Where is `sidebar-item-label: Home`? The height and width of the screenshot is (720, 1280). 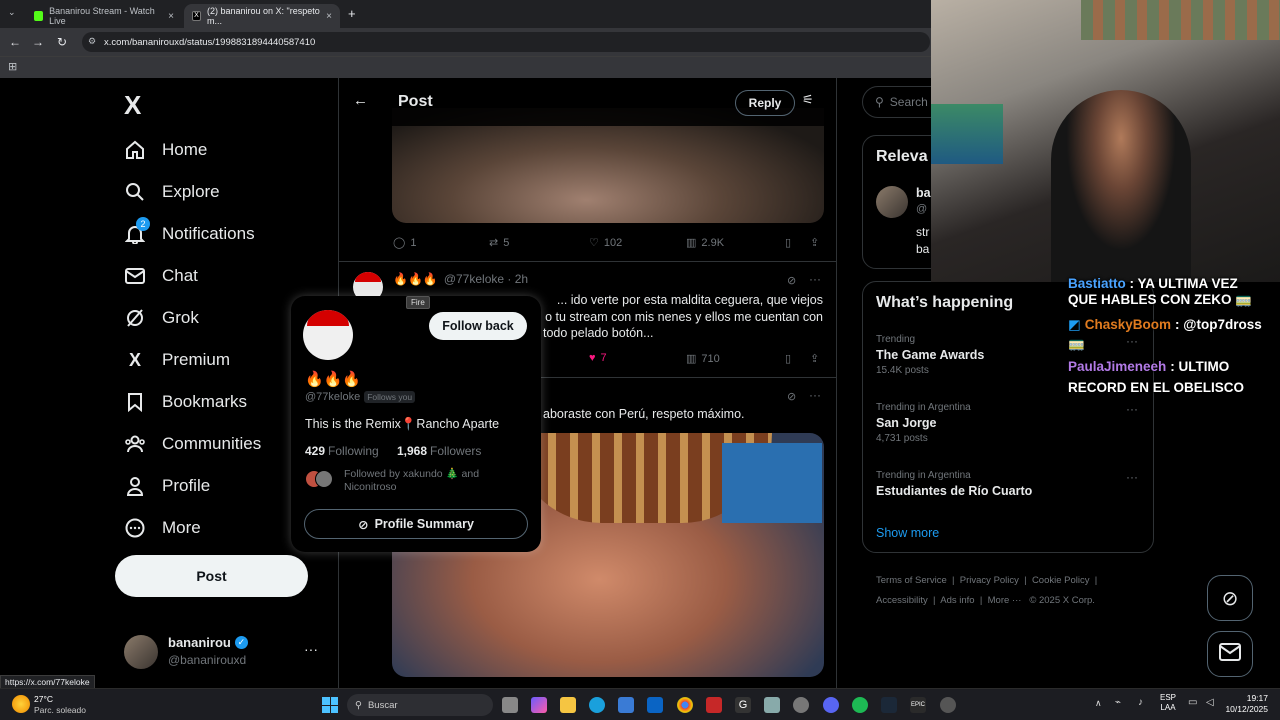 sidebar-item-label: Home is located at coordinates (185, 149).